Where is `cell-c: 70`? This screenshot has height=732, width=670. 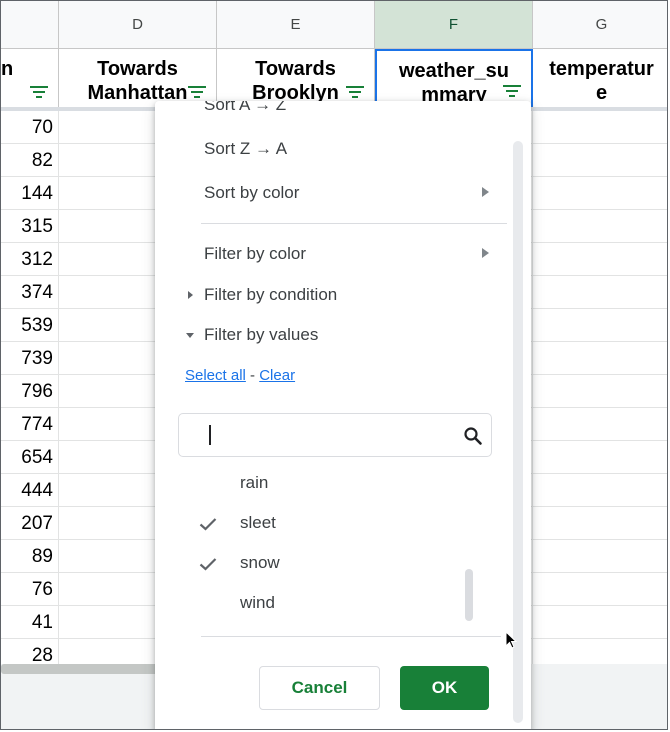 cell-c: 70 is located at coordinates (30, 127).